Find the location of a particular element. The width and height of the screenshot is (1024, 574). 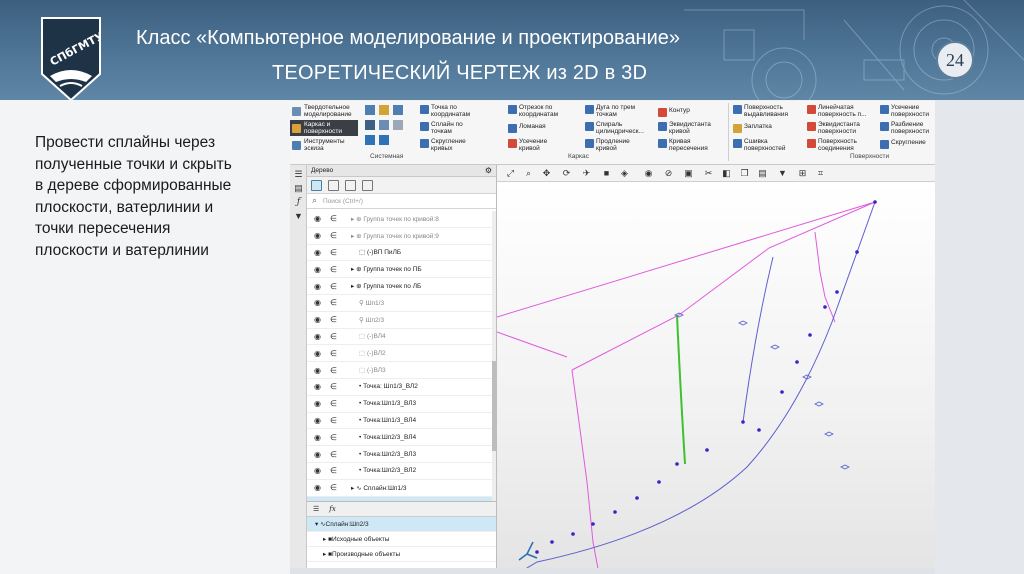

zoom-icon: ⌕ is located at coordinates (528, 173).